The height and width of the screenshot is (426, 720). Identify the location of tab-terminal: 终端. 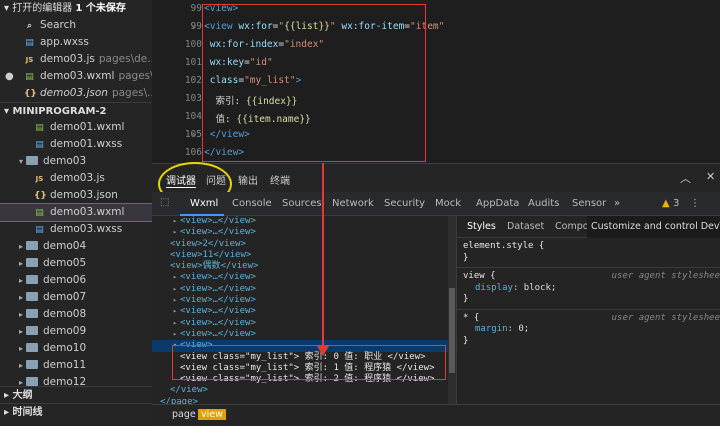
(280, 179).